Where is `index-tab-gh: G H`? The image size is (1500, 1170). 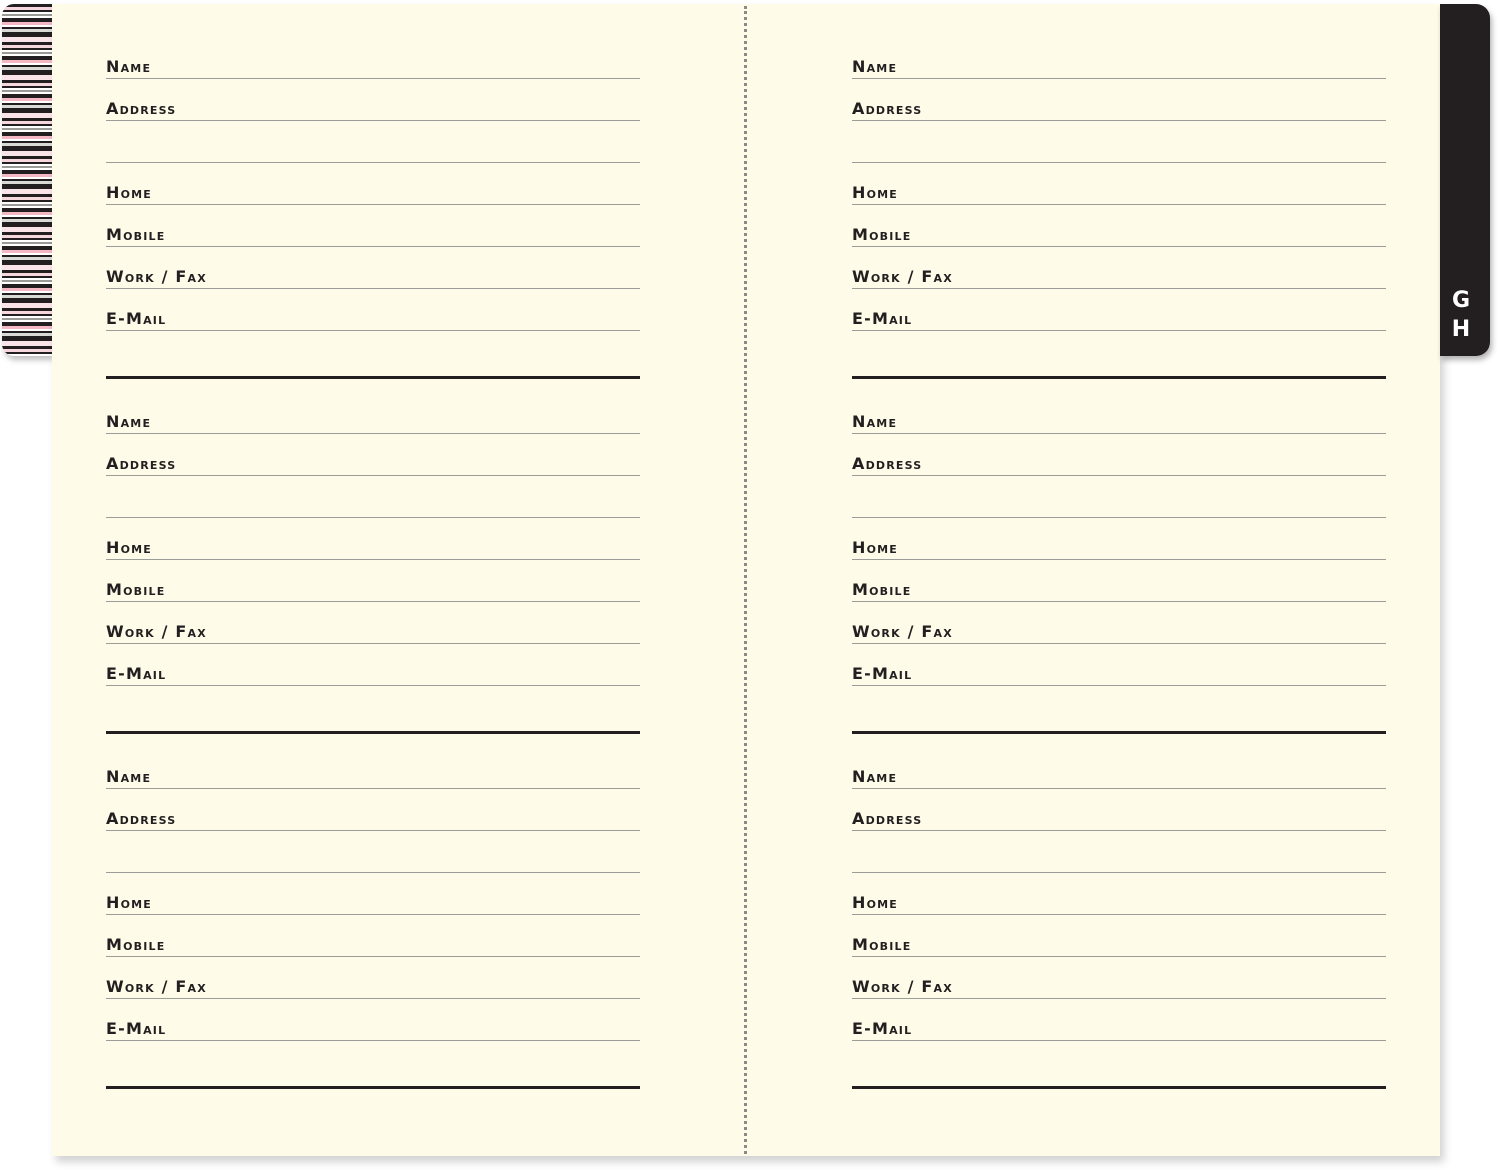 index-tab-gh: G H is located at coordinates (1465, 180).